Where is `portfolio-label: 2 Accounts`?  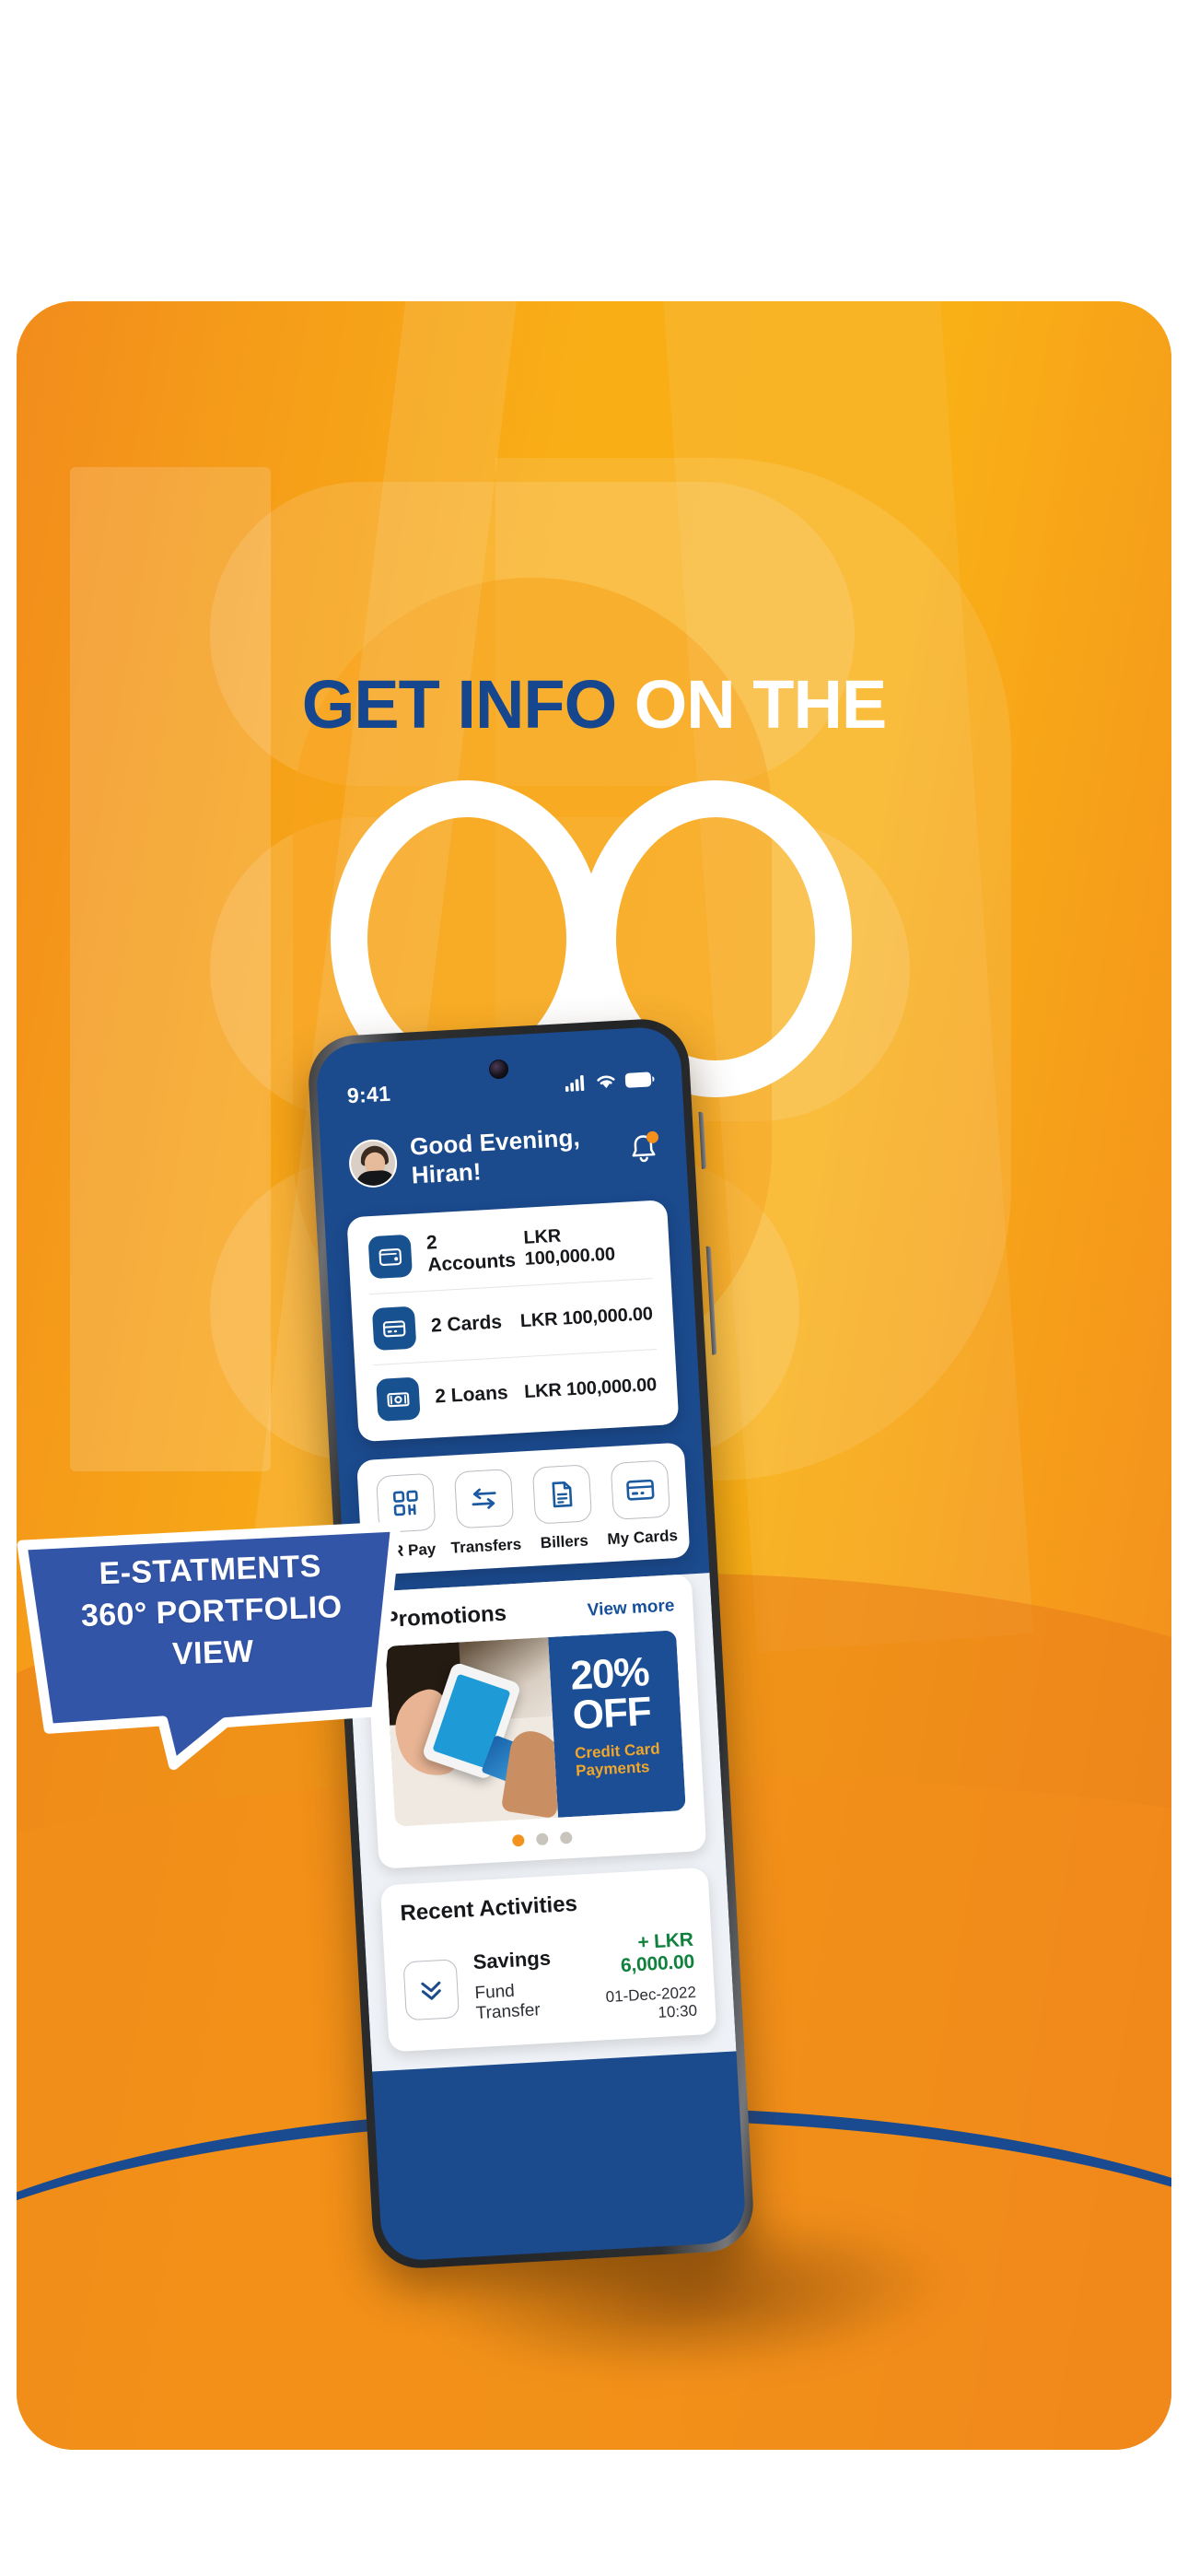
portfolio-label: 2 Accounts is located at coordinates (471, 1254).